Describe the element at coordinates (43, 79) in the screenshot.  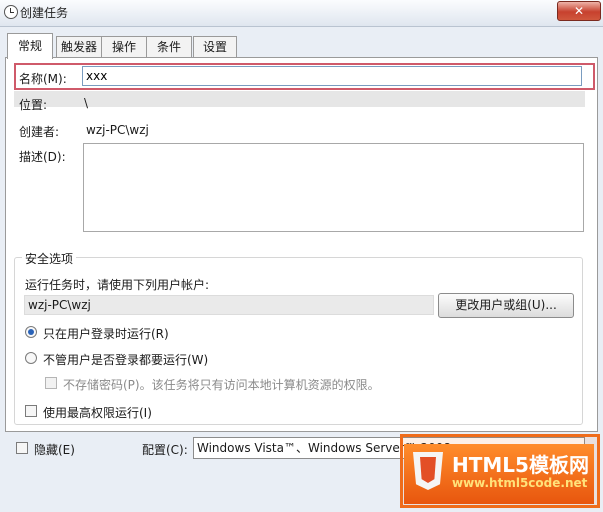
I see `name-label: 名称(M):` at that location.